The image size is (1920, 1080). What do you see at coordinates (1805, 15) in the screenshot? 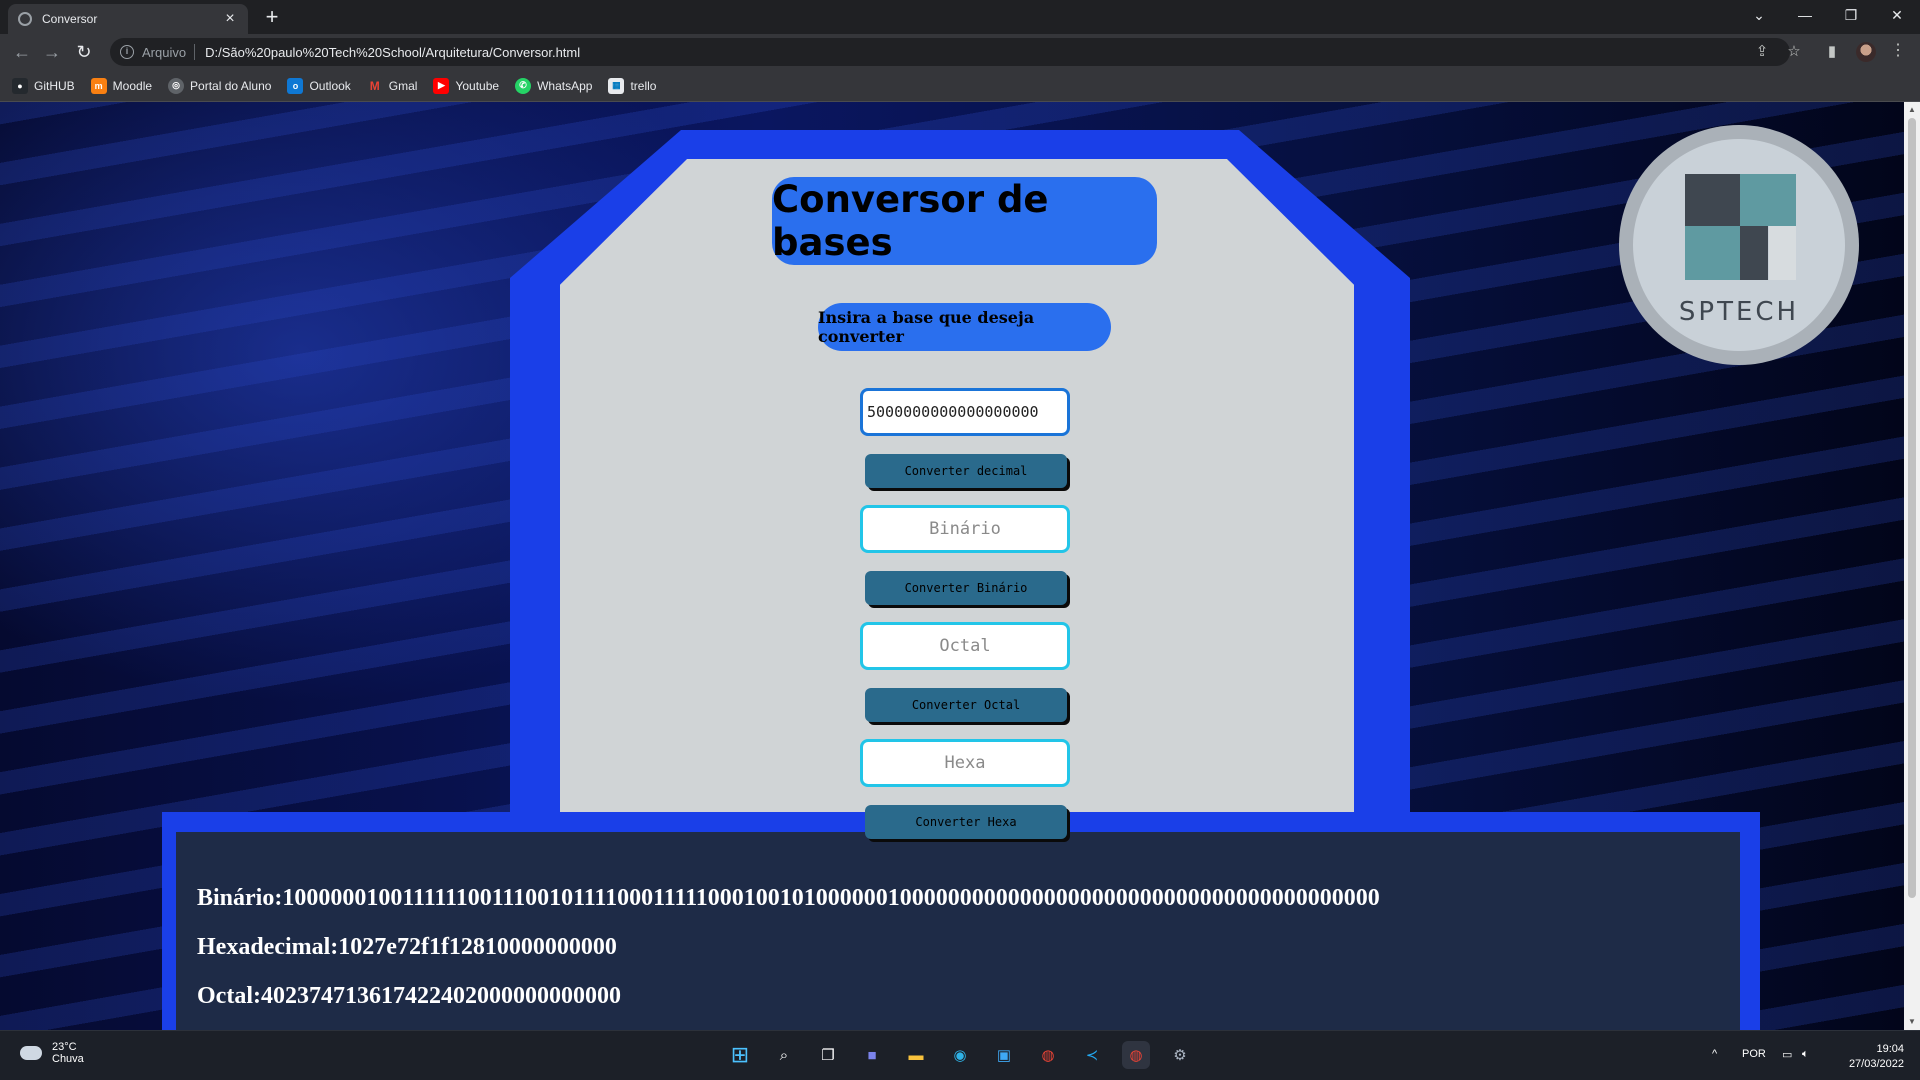
I see `minimize-button: —` at bounding box center [1805, 15].